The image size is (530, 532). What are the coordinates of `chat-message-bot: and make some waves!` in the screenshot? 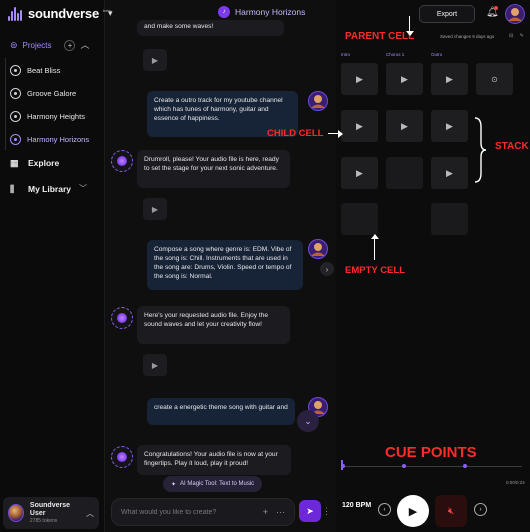 It's located at (210, 28).